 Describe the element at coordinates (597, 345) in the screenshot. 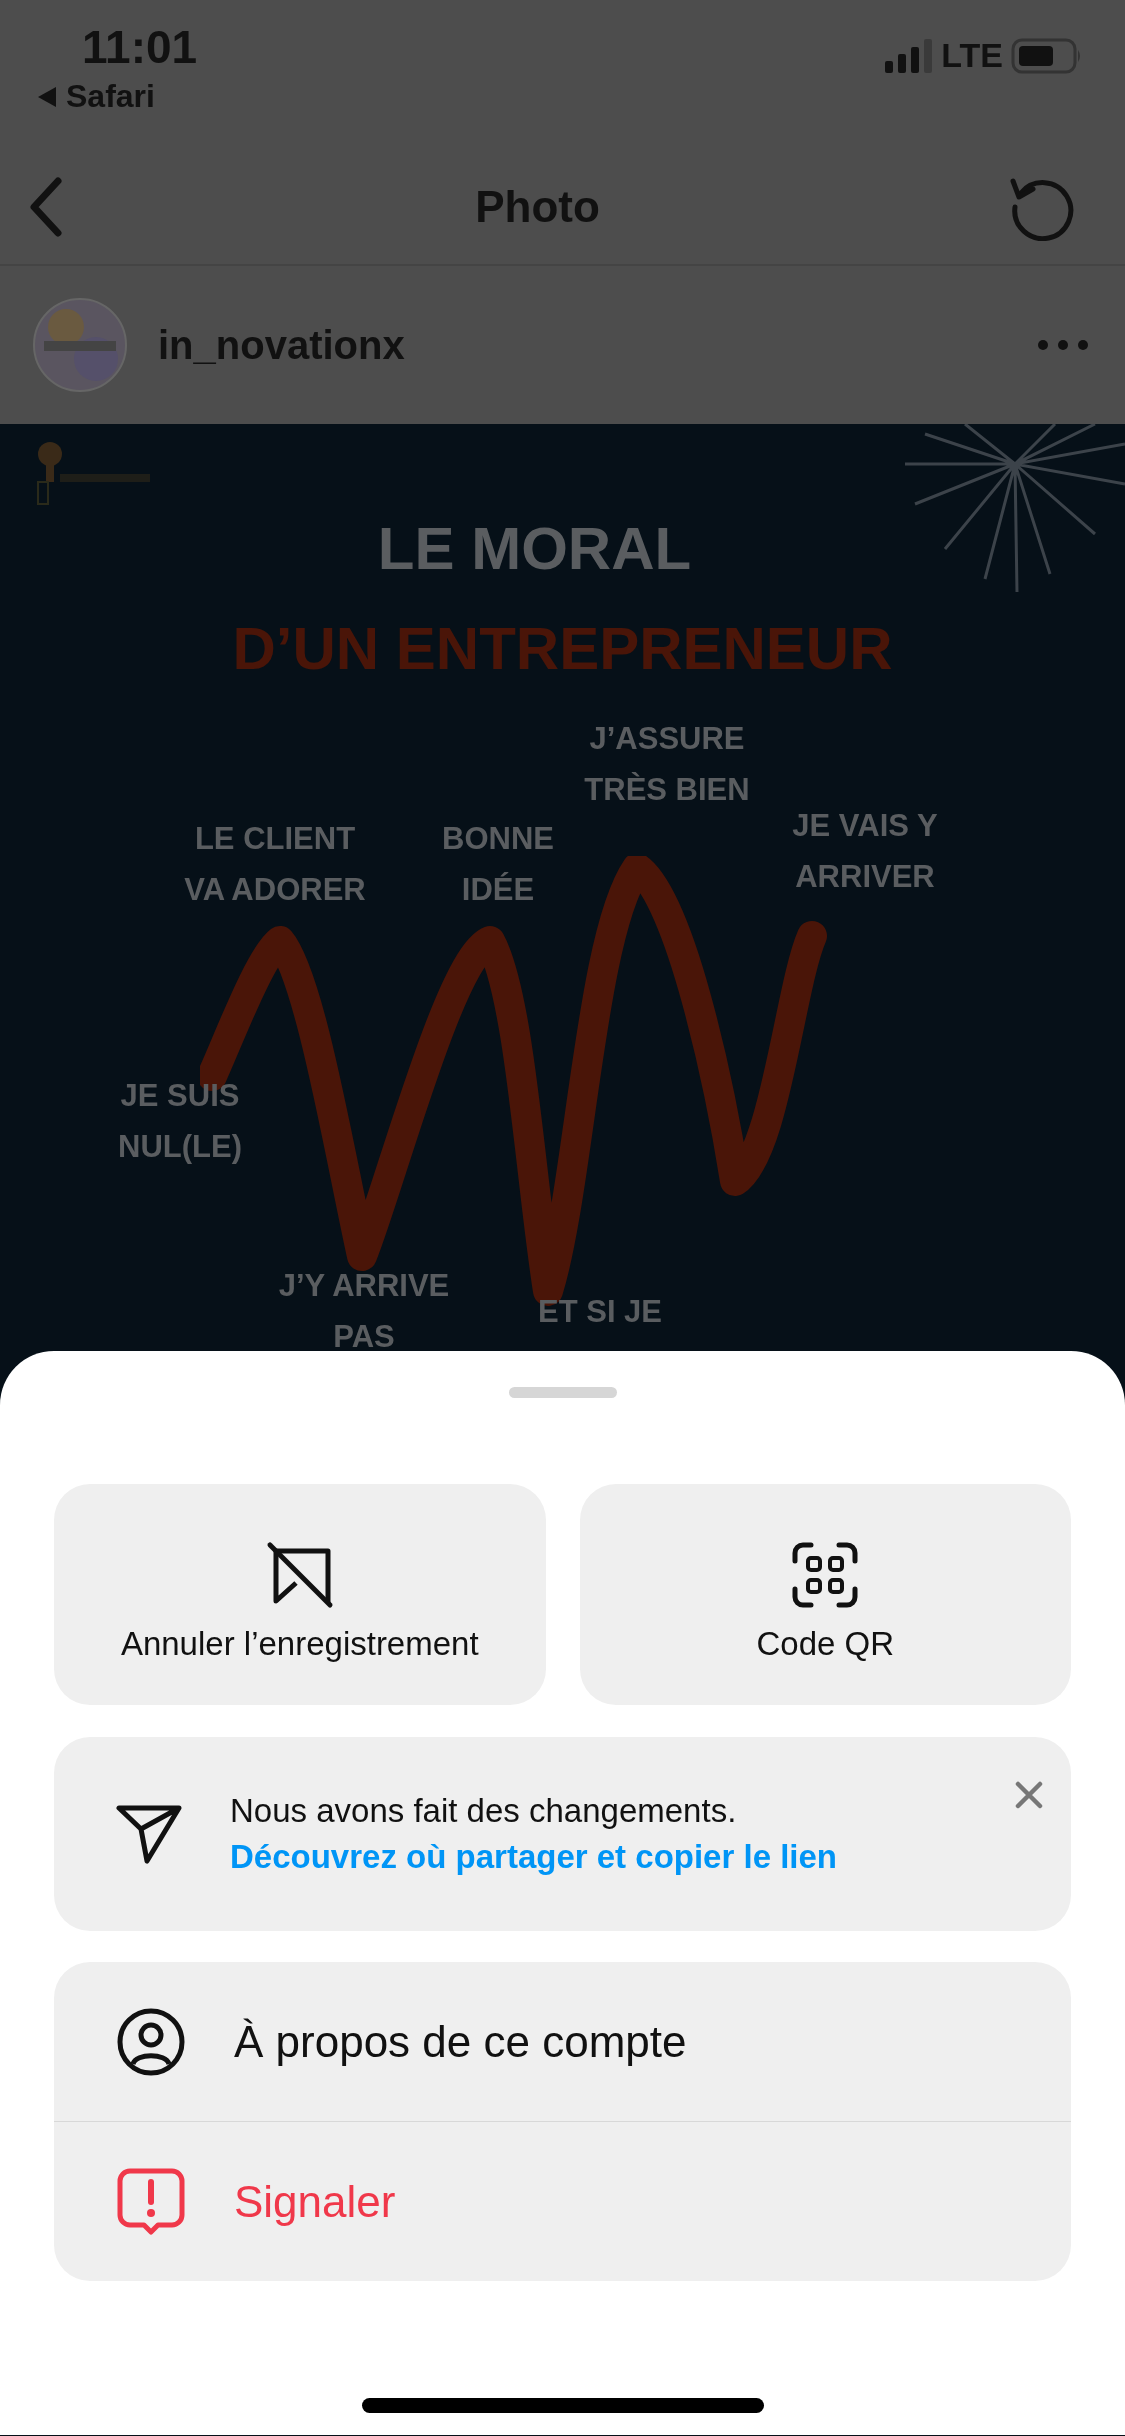

I see `username: in_novationx` at that location.